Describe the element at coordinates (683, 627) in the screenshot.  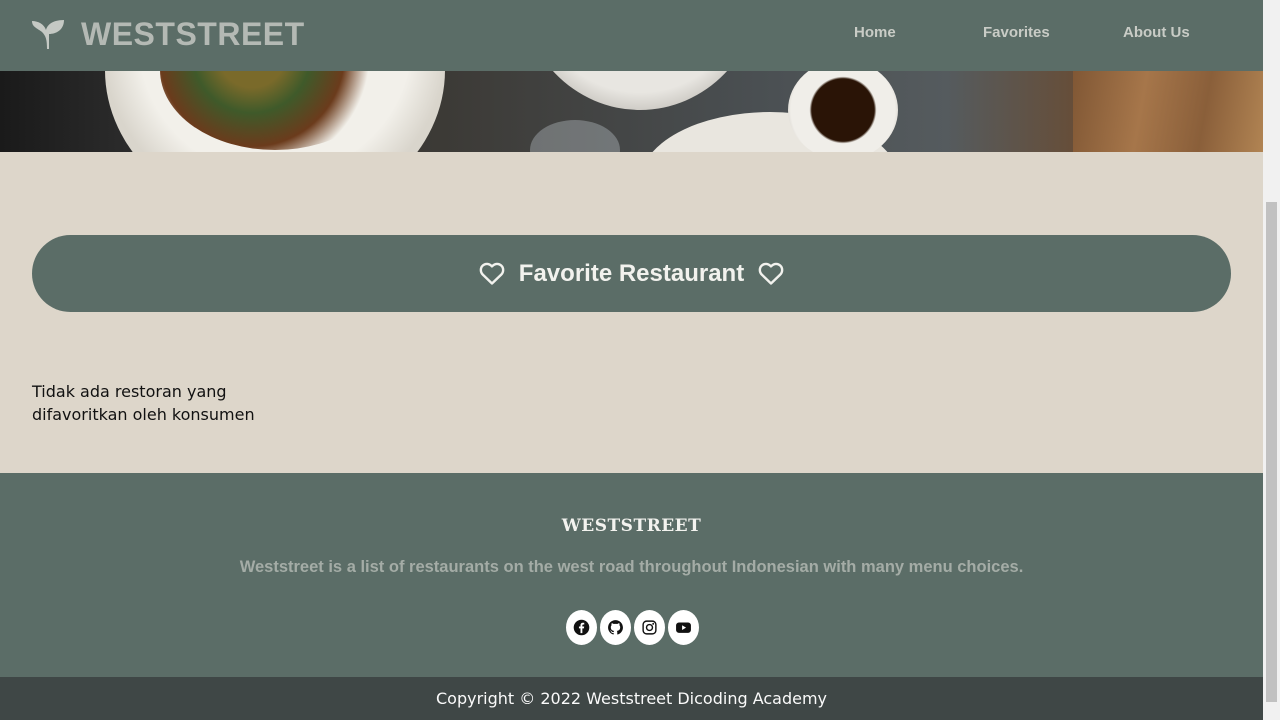
I see `youtube-icon` at that location.